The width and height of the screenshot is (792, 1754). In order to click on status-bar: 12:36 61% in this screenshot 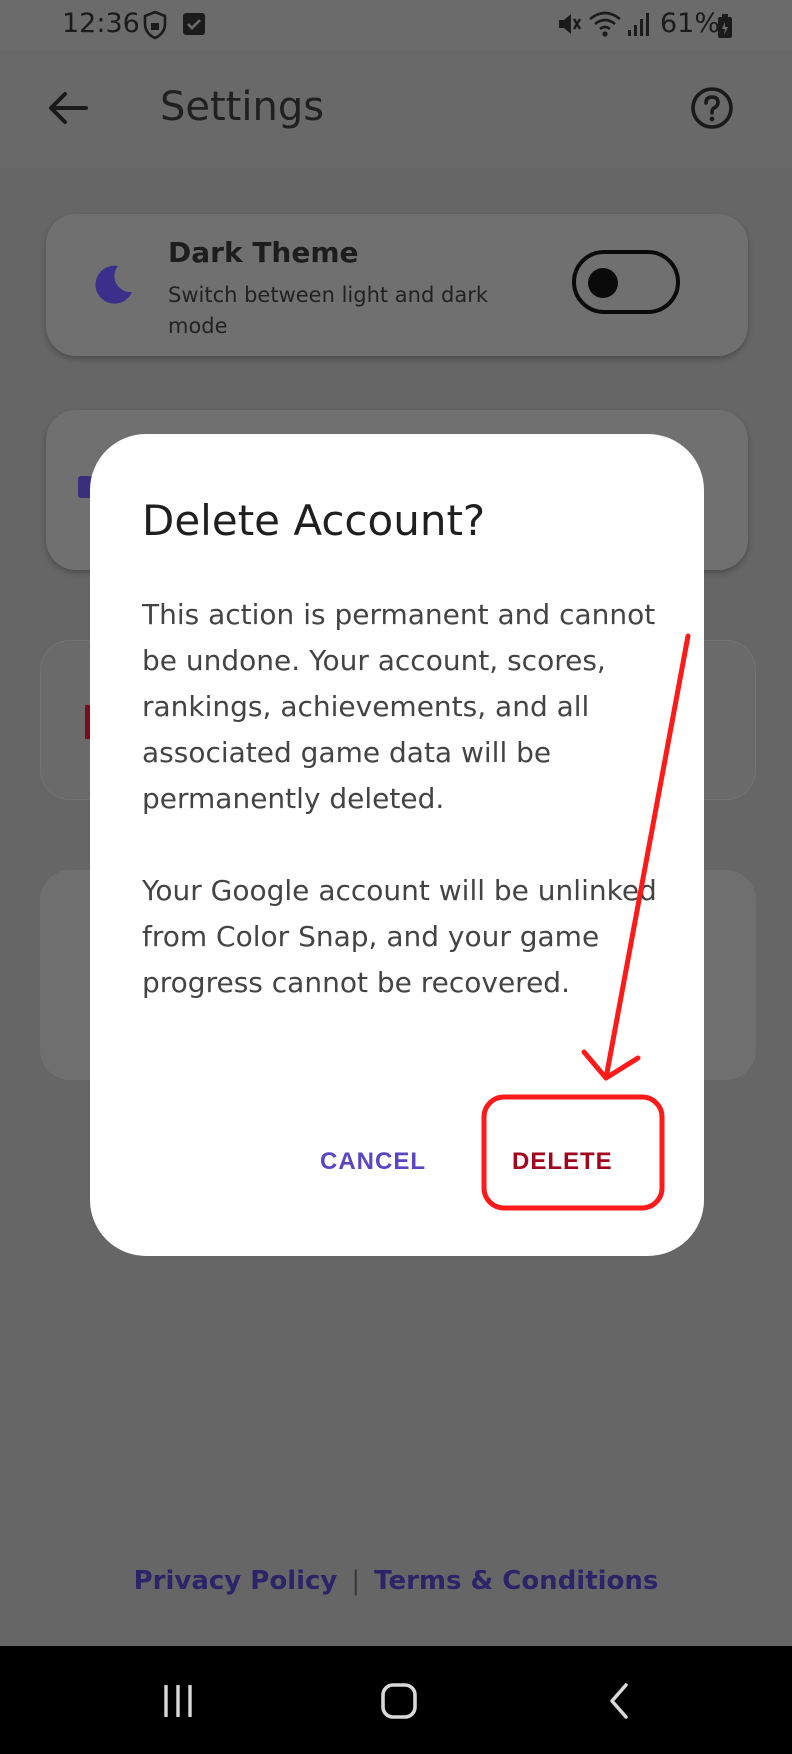, I will do `click(396, 25)`.